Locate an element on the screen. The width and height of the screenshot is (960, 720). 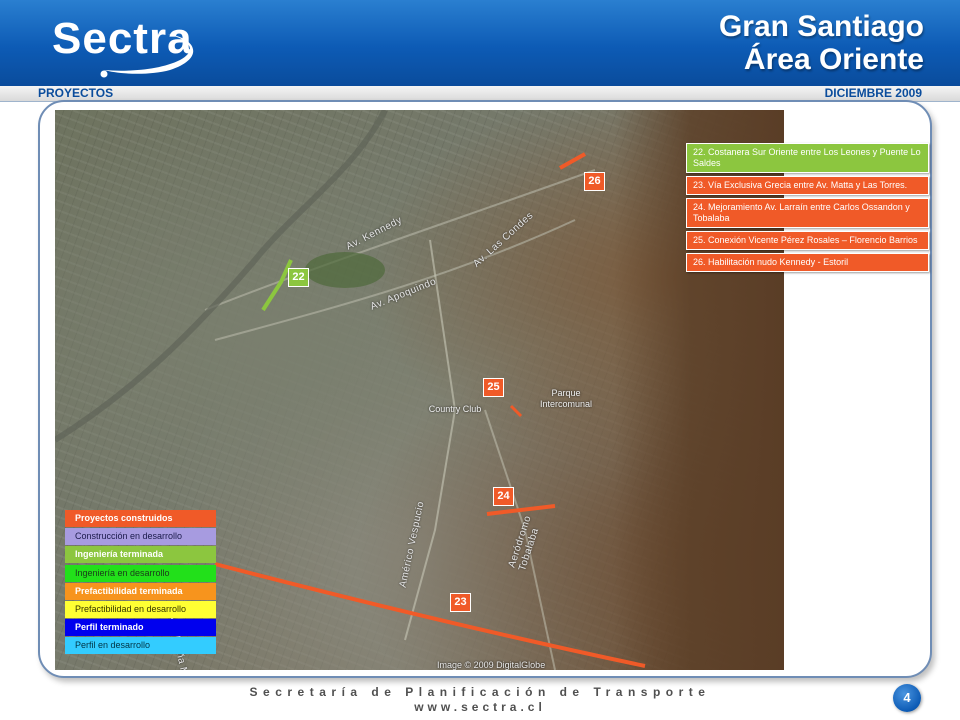
road-apoquindo is located at coordinates (395, 280).